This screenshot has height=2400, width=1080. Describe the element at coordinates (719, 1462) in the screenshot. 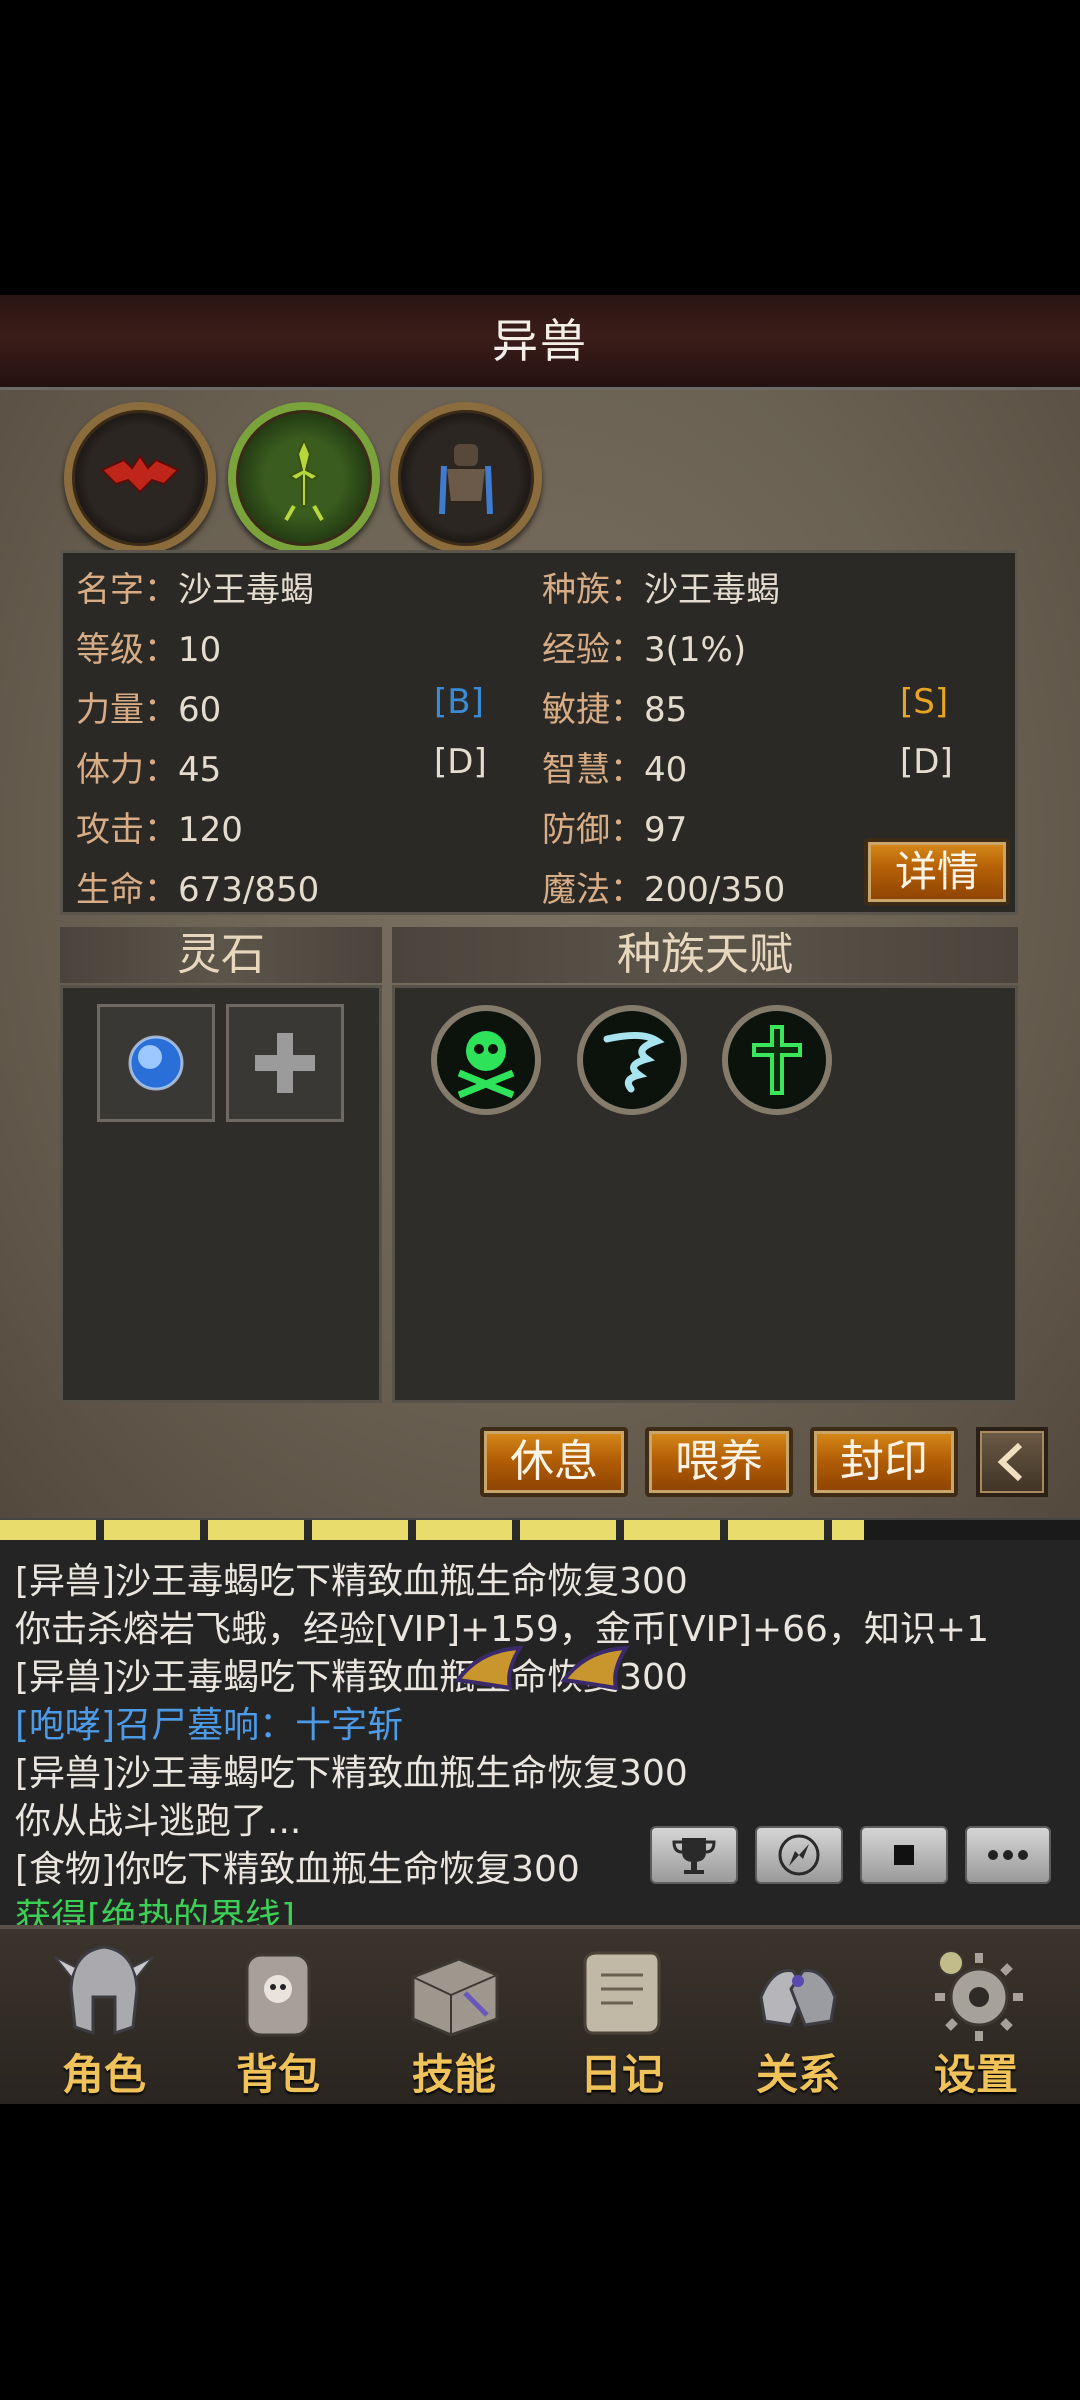

I see `feed-button: 喂养` at that location.